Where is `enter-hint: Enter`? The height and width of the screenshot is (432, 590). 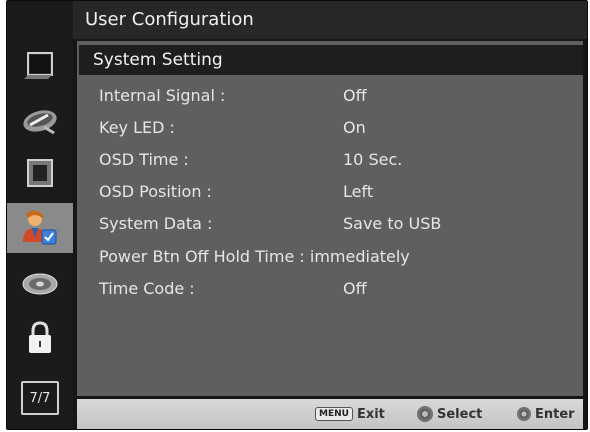 enter-hint: Enter is located at coordinates (546, 414).